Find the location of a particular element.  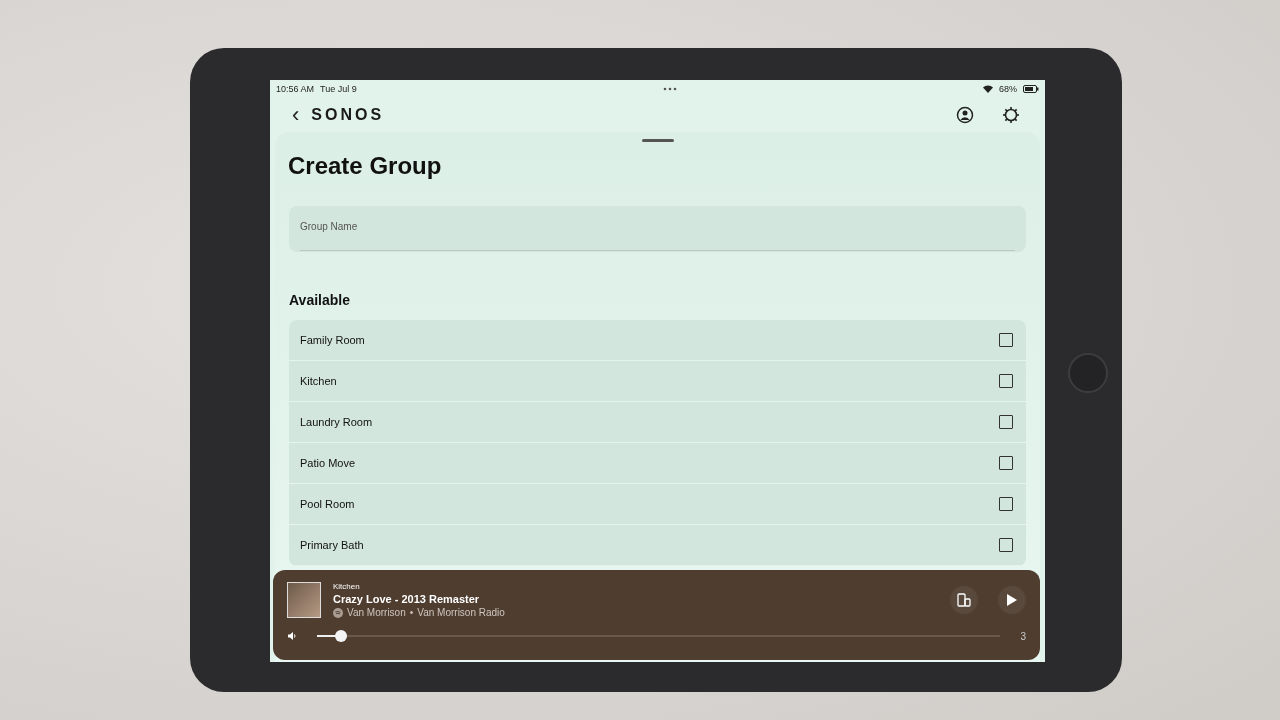

room-name: Primary Bath is located at coordinates (332, 545).